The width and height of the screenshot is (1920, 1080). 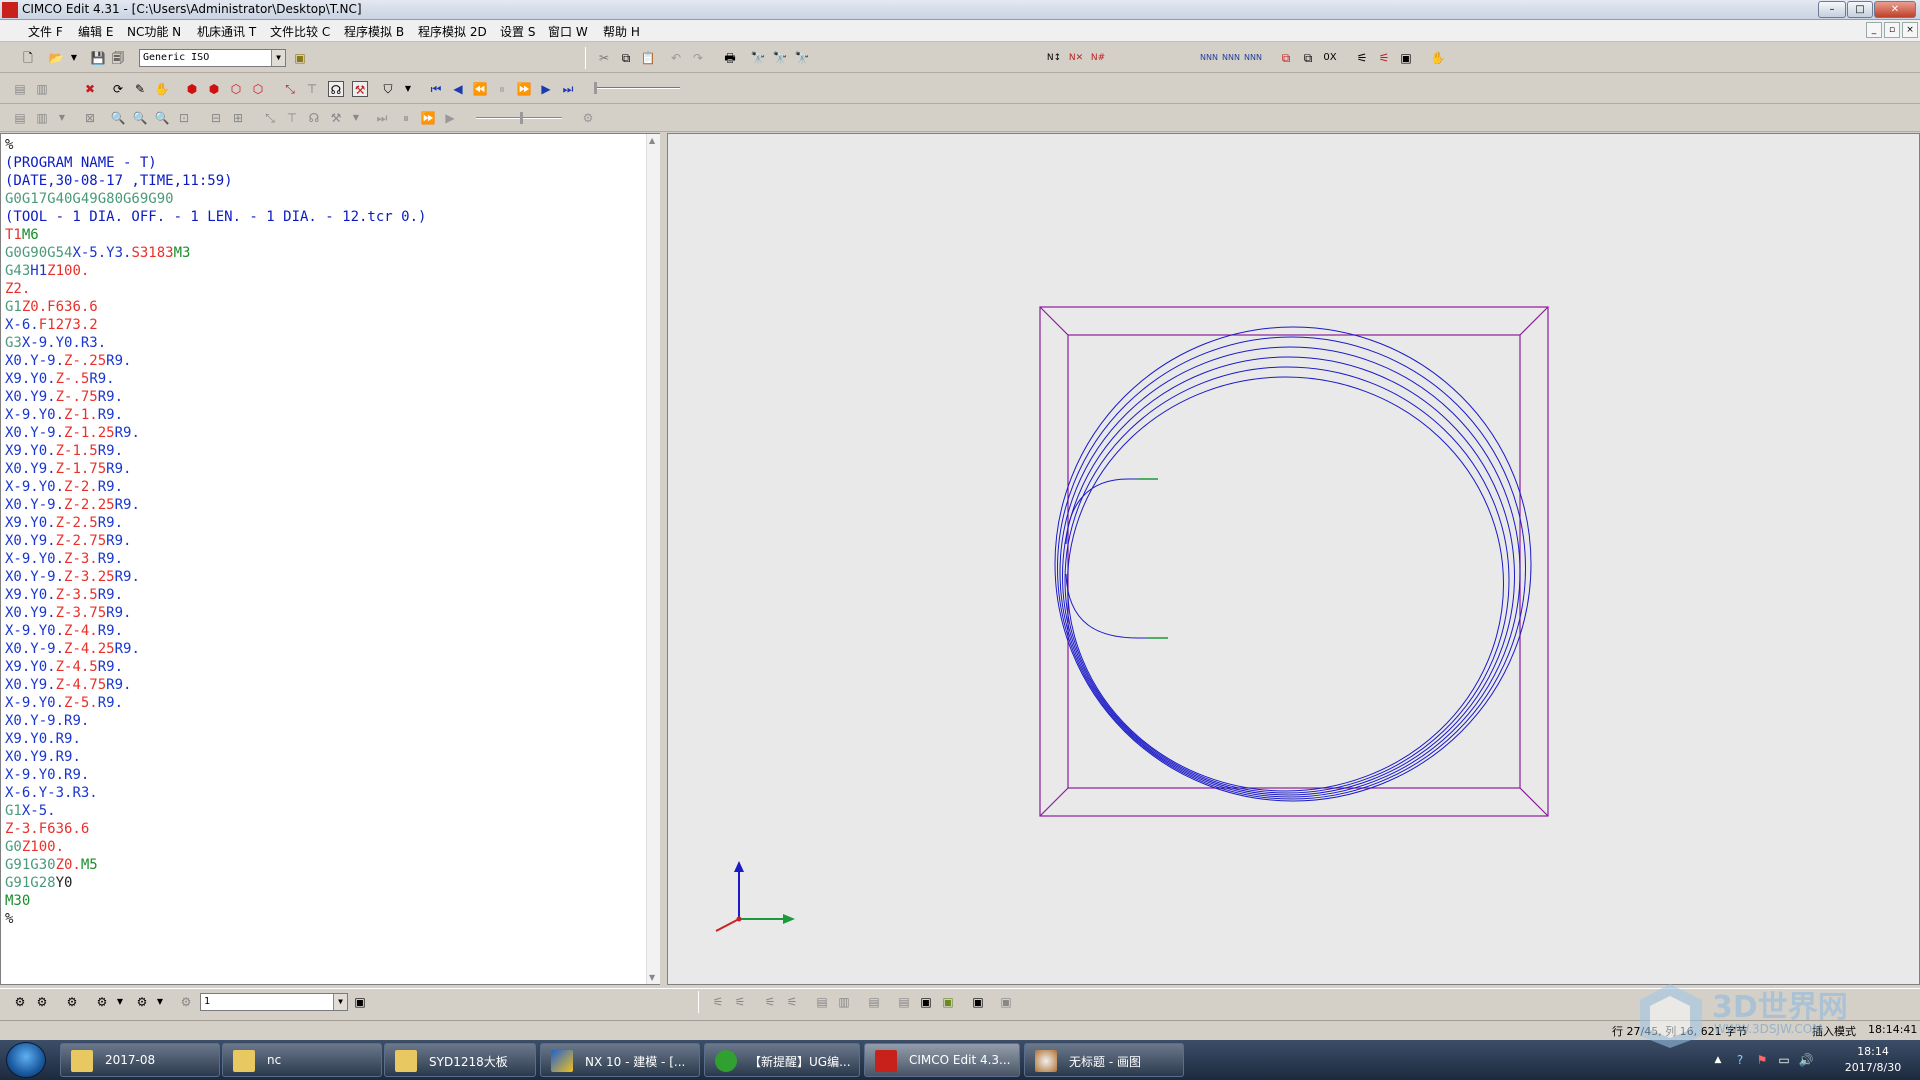 What do you see at coordinates (215, 397) in the screenshot?
I see `code-line: X0.Y9.Z-.75R9.` at bounding box center [215, 397].